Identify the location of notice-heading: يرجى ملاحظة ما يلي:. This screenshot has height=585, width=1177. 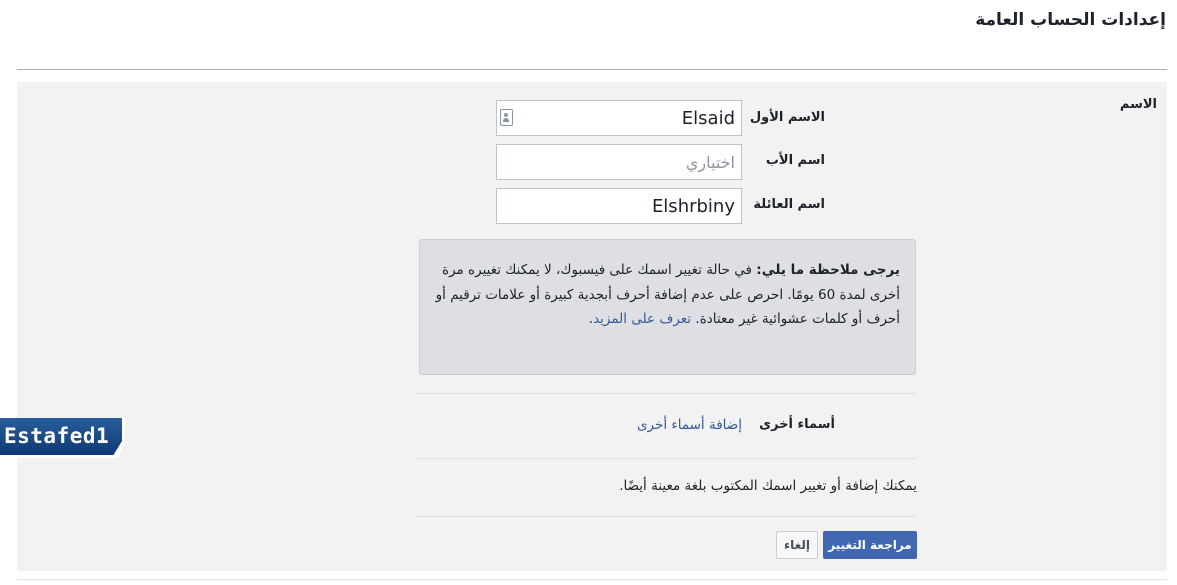
(828, 270).